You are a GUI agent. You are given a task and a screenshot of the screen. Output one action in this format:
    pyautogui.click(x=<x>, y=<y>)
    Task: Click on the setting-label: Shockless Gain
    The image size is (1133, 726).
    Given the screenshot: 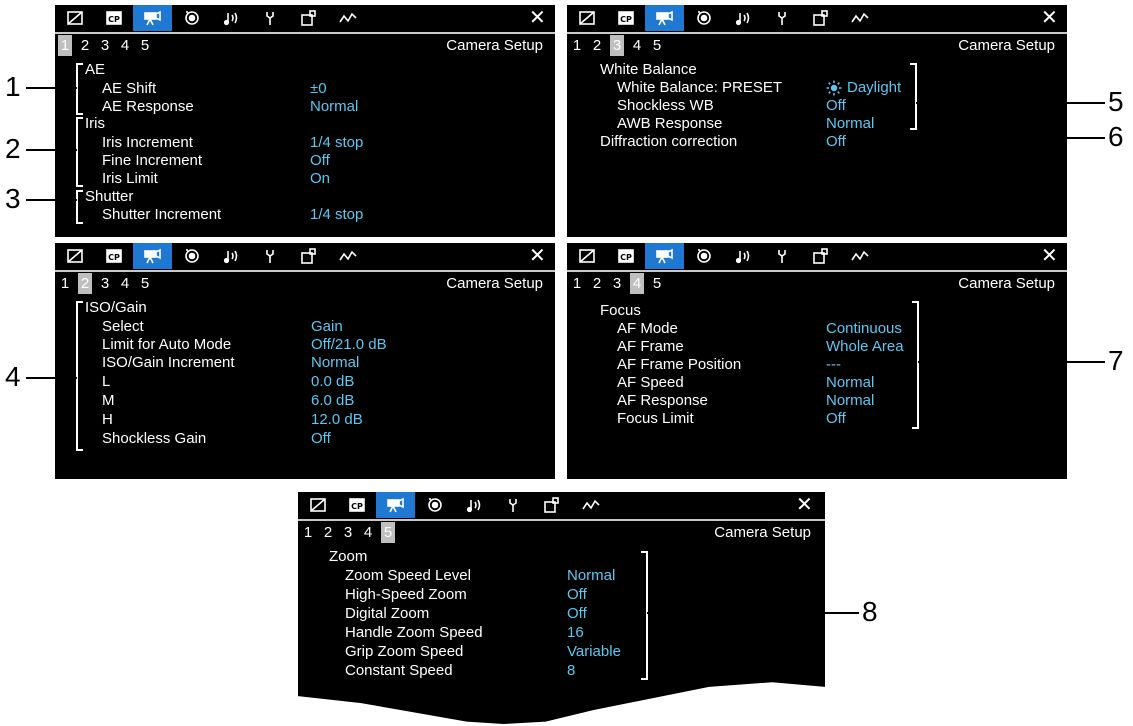 What is the action you would take?
    pyautogui.click(x=154, y=438)
    